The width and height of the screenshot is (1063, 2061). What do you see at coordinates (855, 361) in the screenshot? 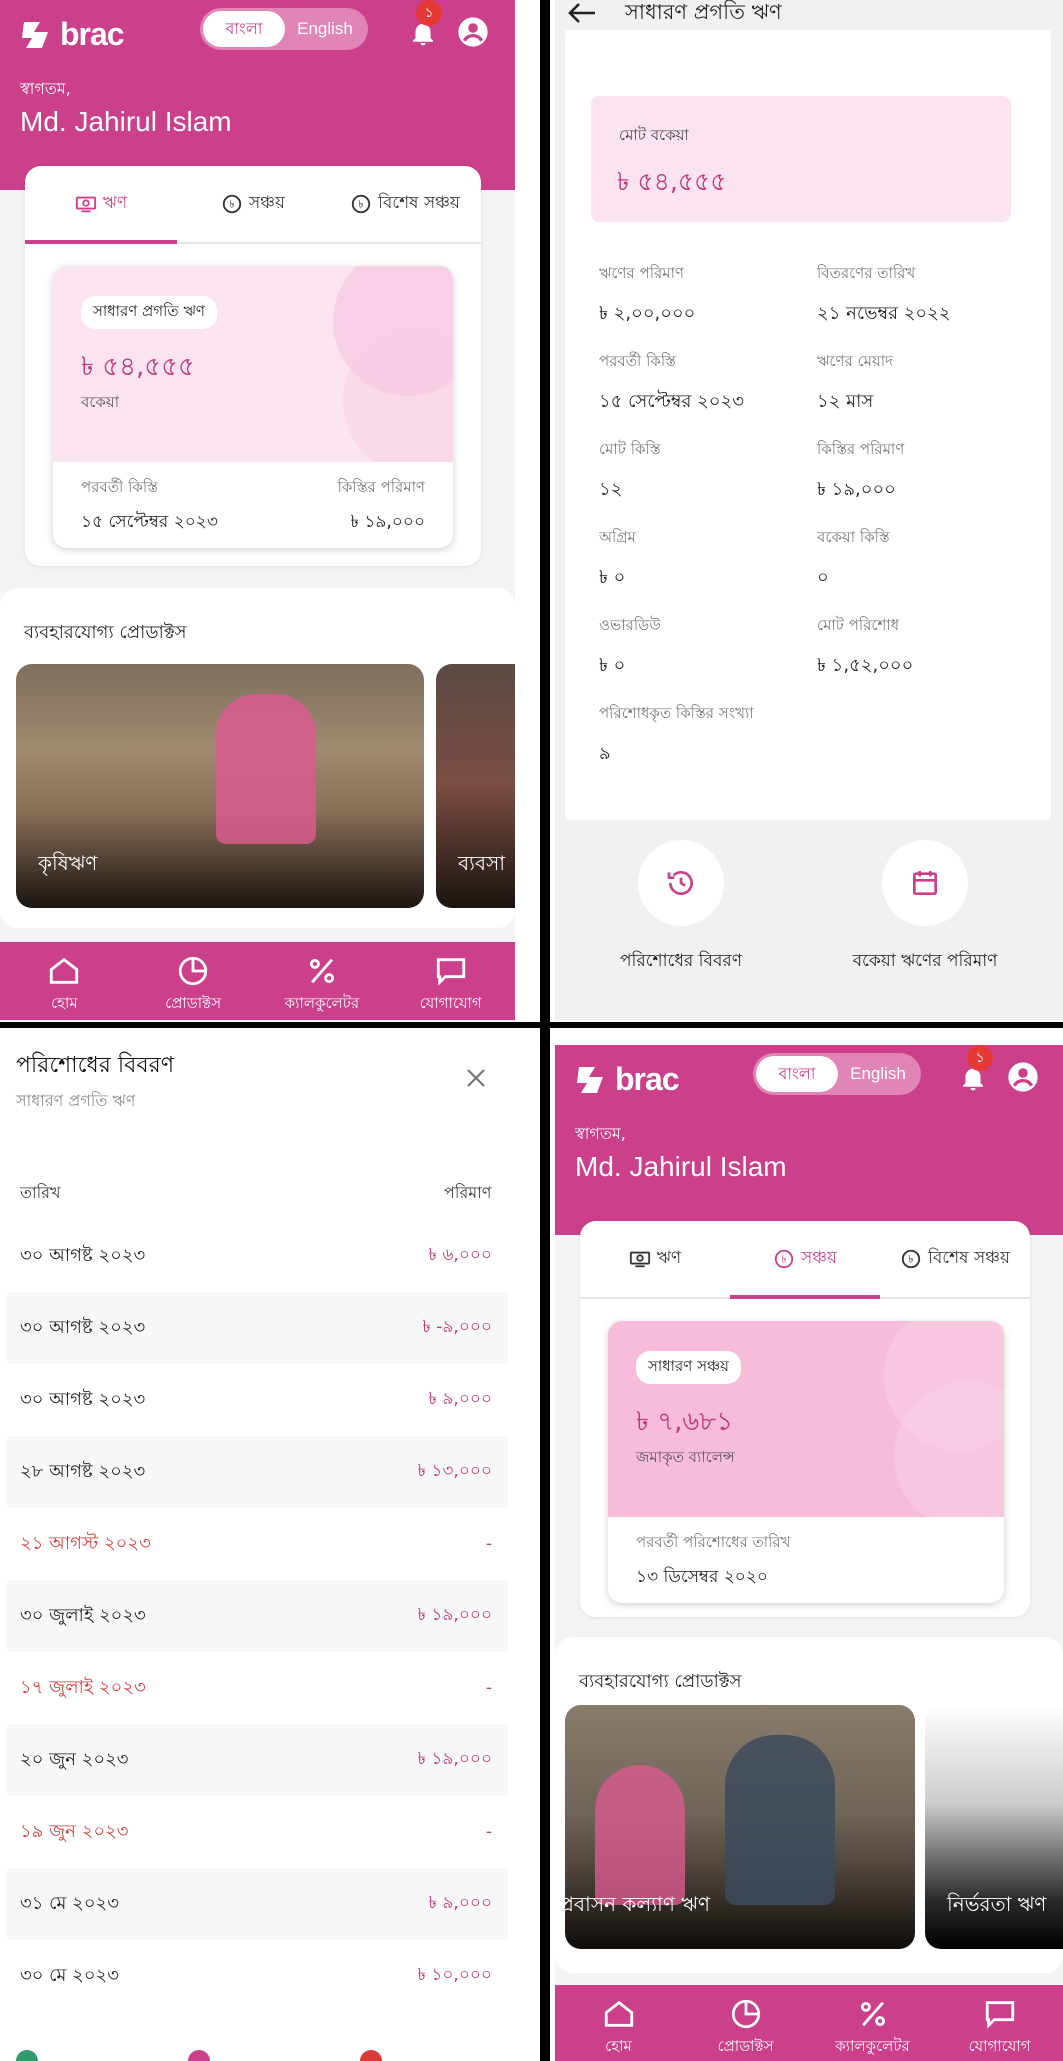
I see `field-label: ঋণের মেয়াদ` at bounding box center [855, 361].